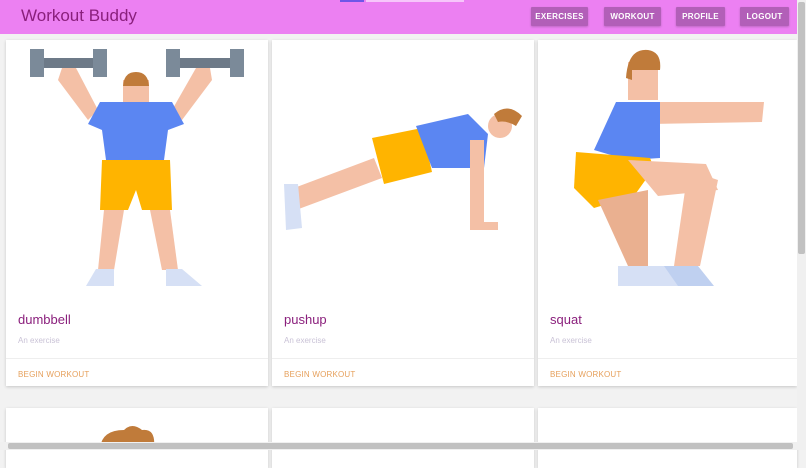 This screenshot has height=468, width=806. I want to click on horizontal-scrollbar, so click(403, 446).